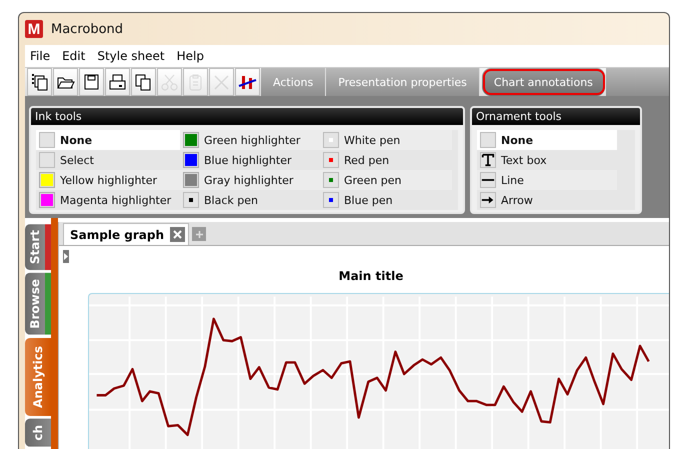 The height and width of the screenshot is (449, 677). I want to click on print-icon, so click(117, 82).